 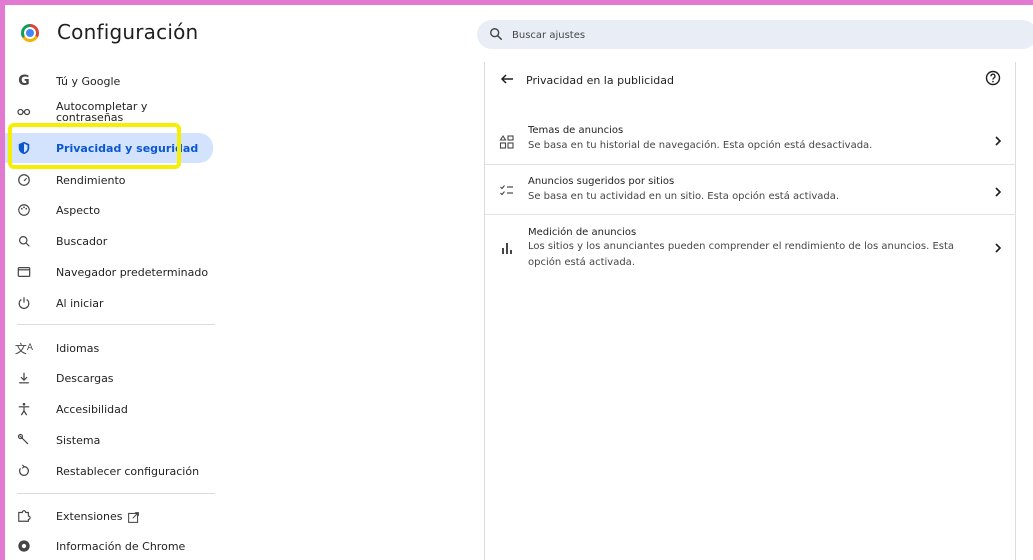 I want to click on external-link-icon, so click(x=133, y=518).